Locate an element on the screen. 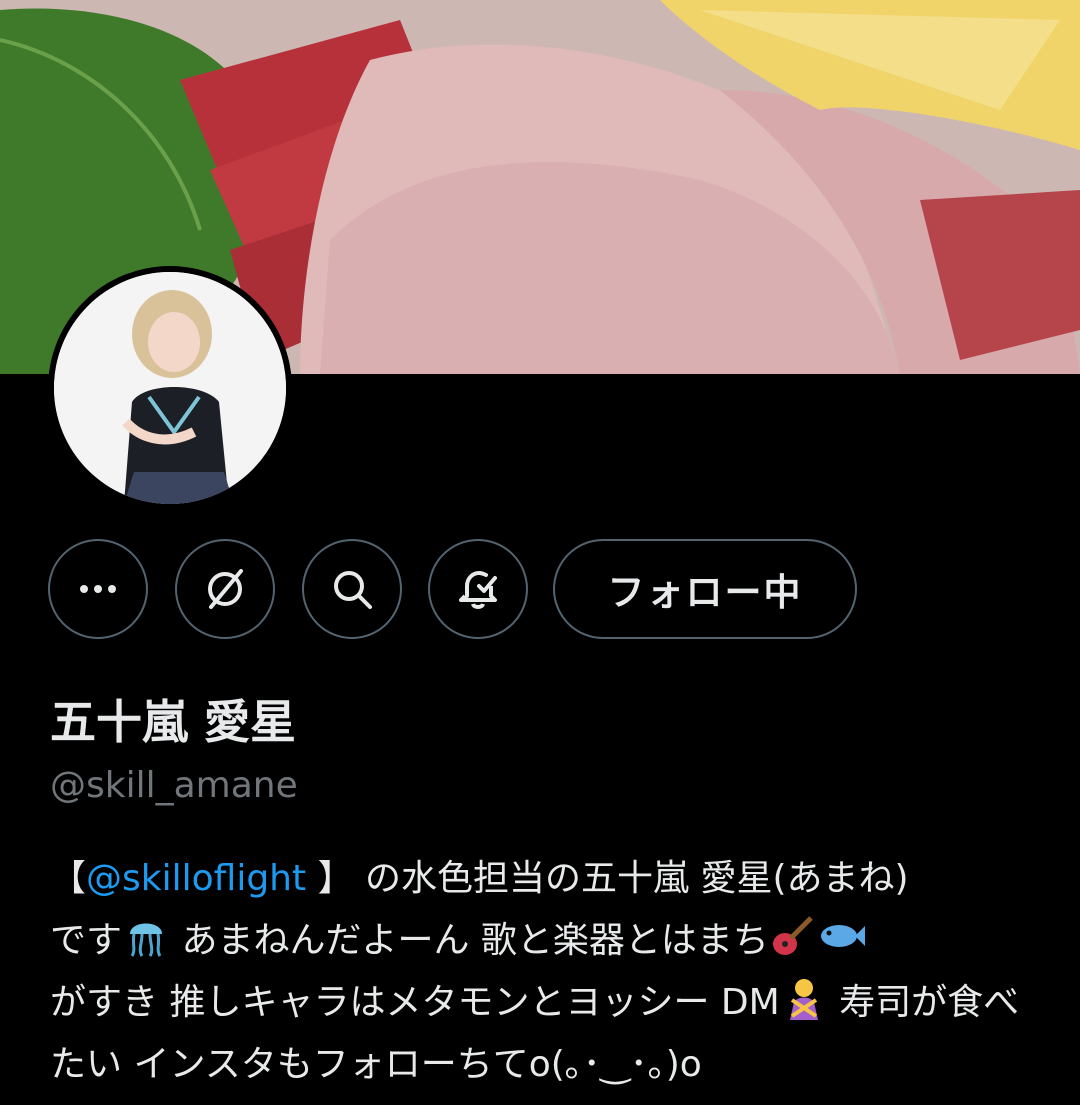  search-button is located at coordinates (352, 589).